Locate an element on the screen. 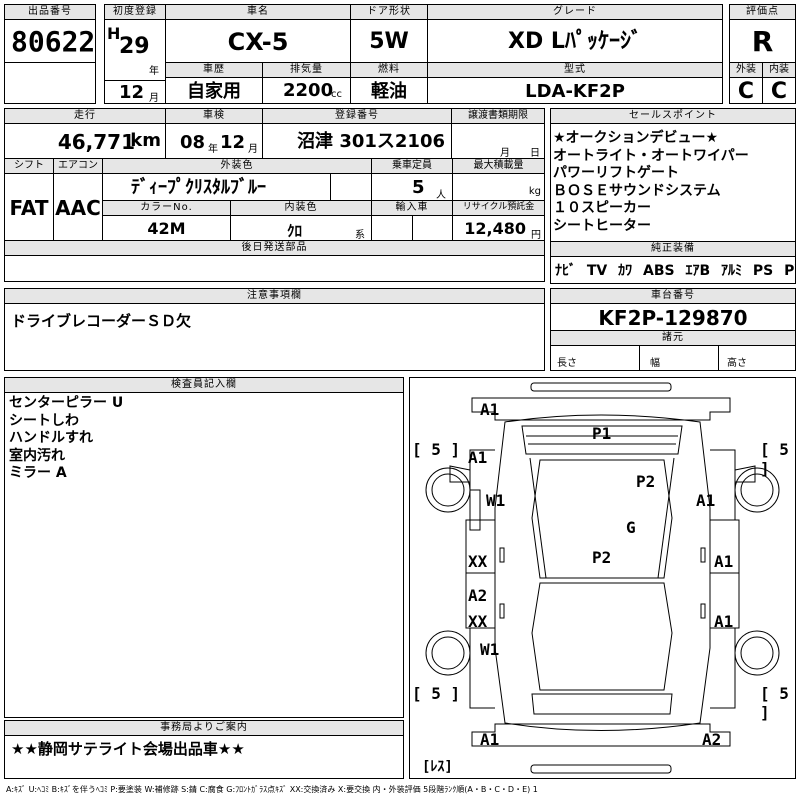 The width and height of the screenshot is (800, 800). recycle-amount: 12,480 is located at coordinates (495, 228).